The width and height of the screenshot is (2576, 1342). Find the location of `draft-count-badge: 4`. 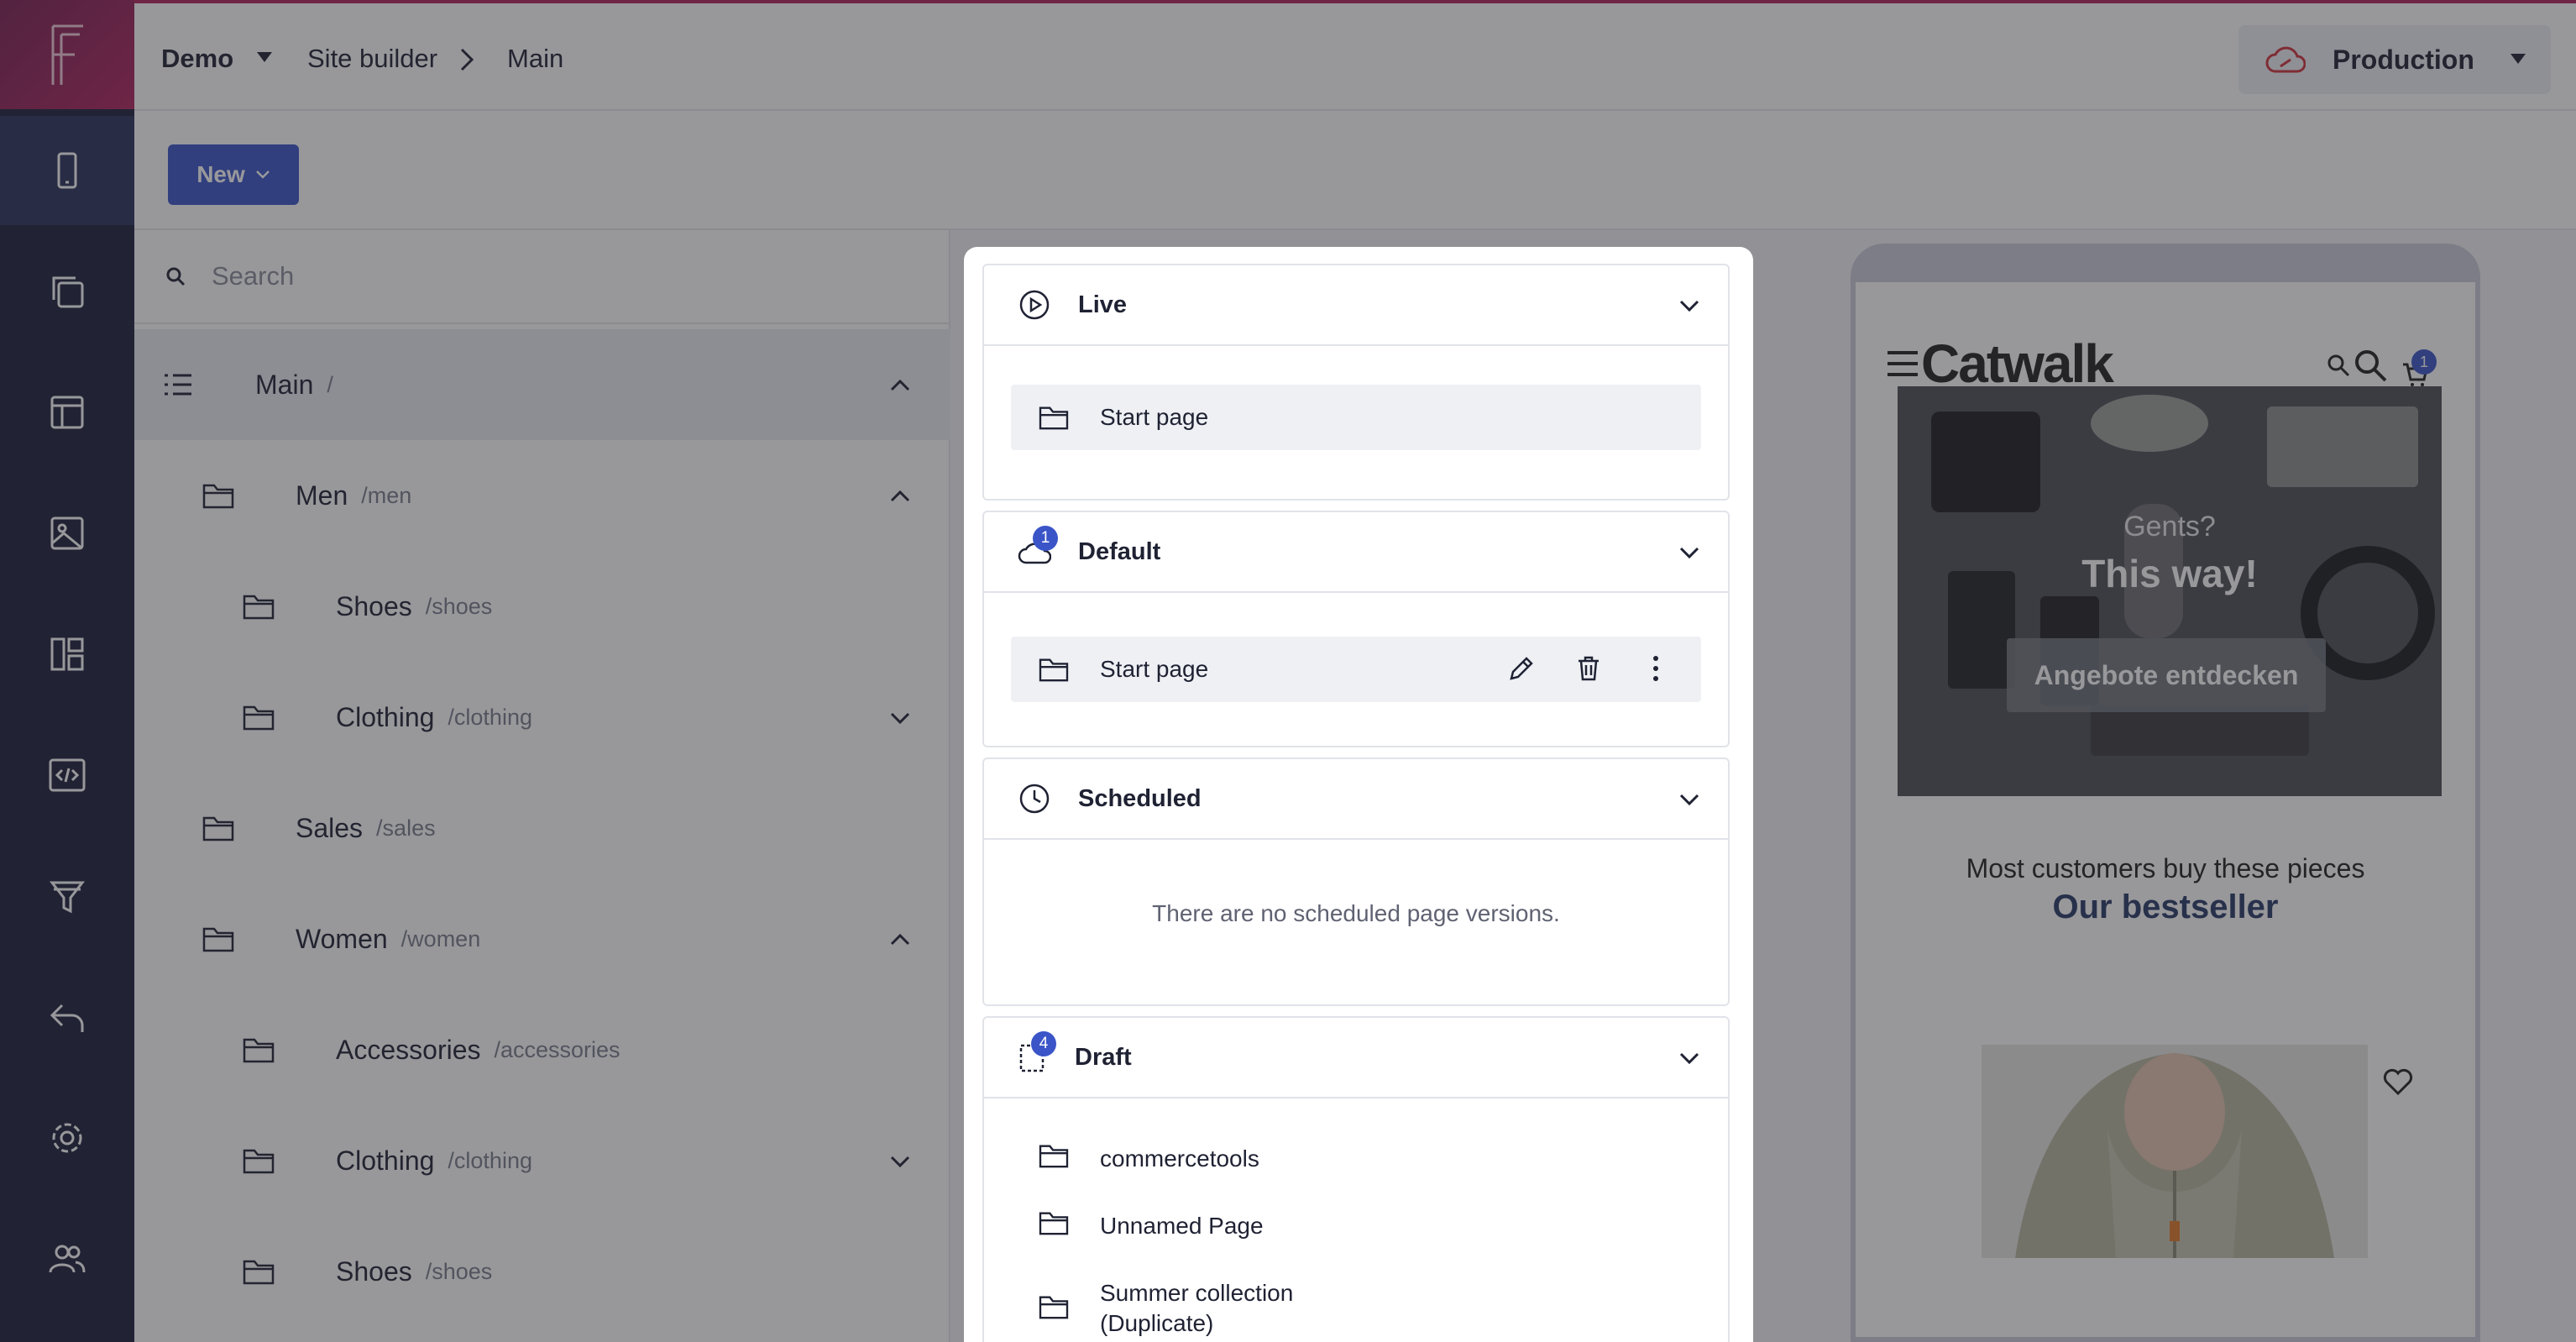

draft-count-badge: 4 is located at coordinates (1043, 1043).